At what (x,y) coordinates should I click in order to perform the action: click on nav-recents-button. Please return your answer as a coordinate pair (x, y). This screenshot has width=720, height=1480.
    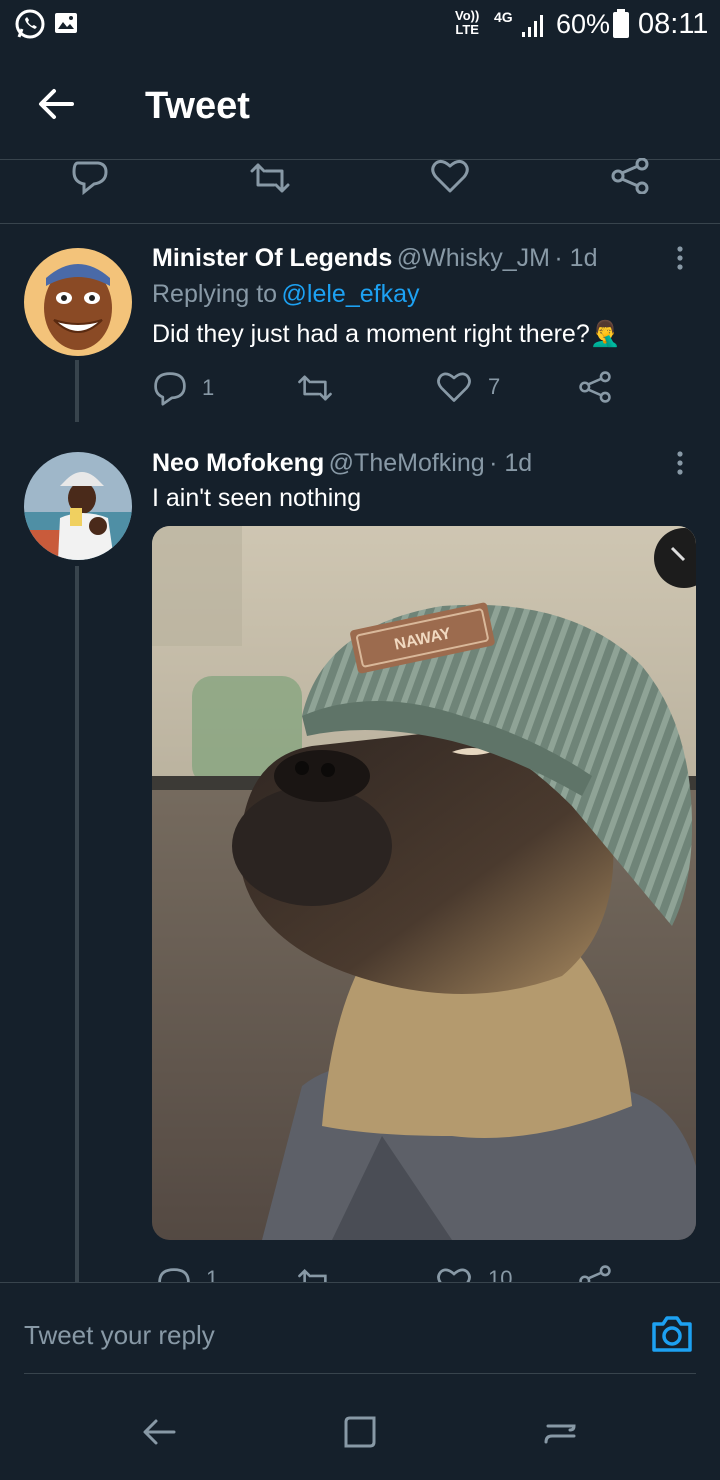
    Looking at the image, I should click on (560, 1432).